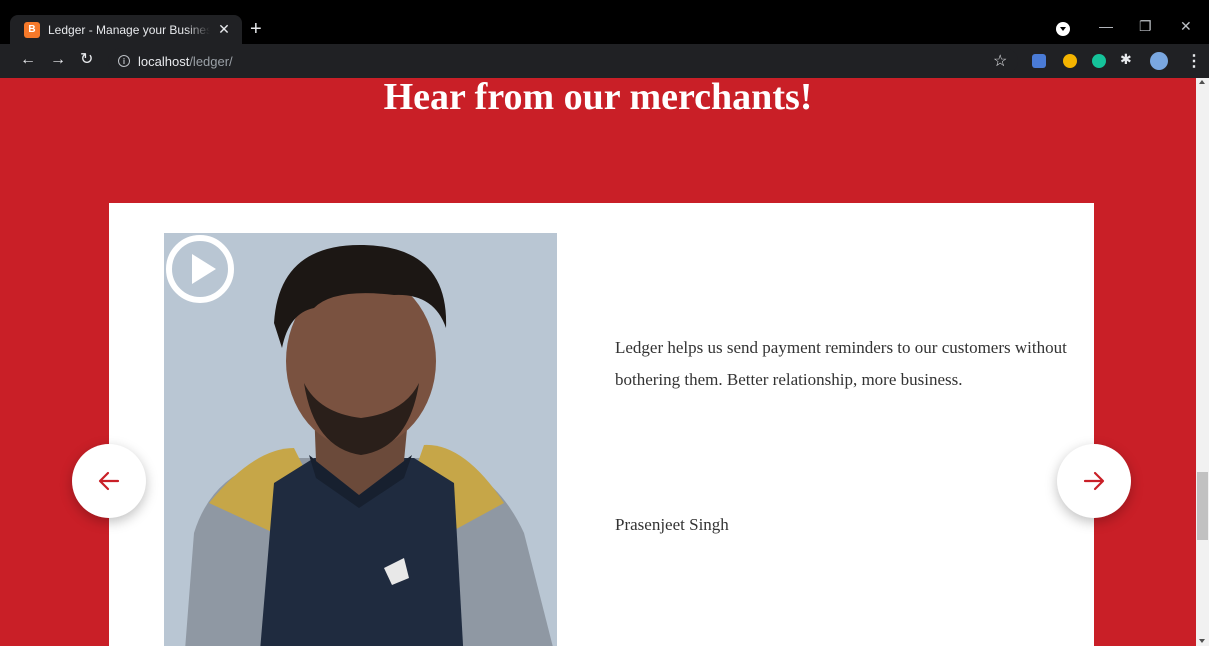  I want to click on tab-close-icon: ✕, so click(224, 29).